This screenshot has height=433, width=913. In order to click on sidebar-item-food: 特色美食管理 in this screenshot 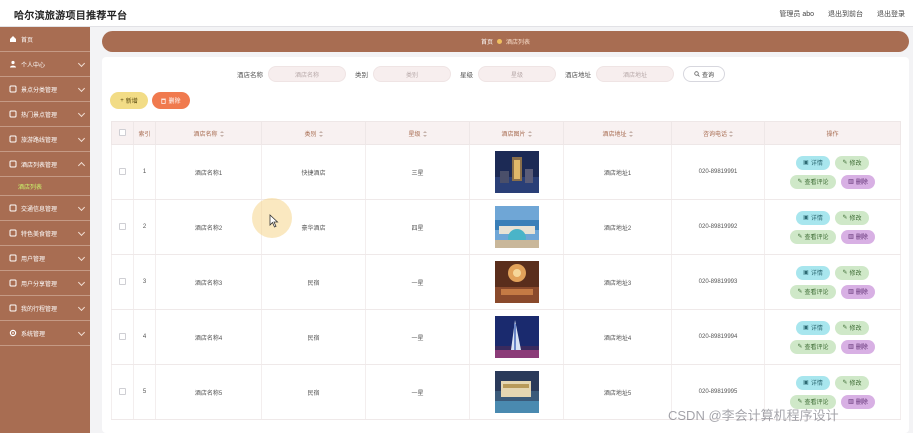, I will do `click(45, 233)`.